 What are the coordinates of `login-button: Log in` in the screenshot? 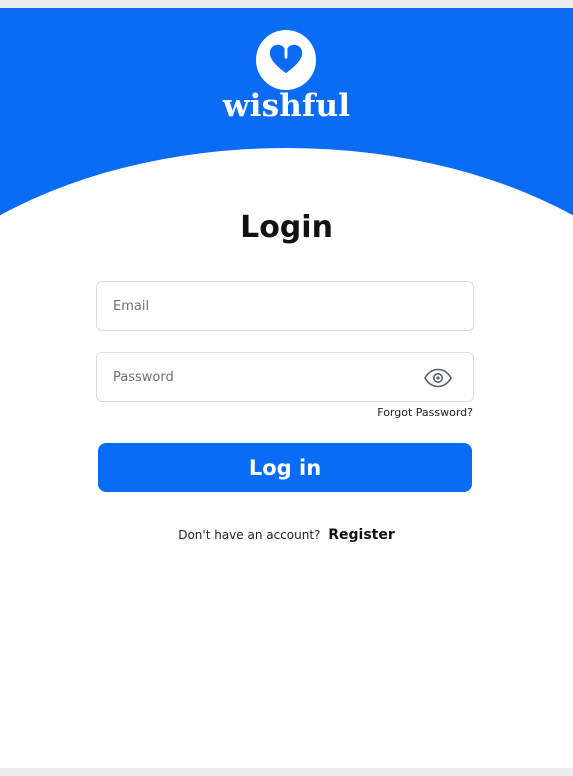 It's located at (285, 467).